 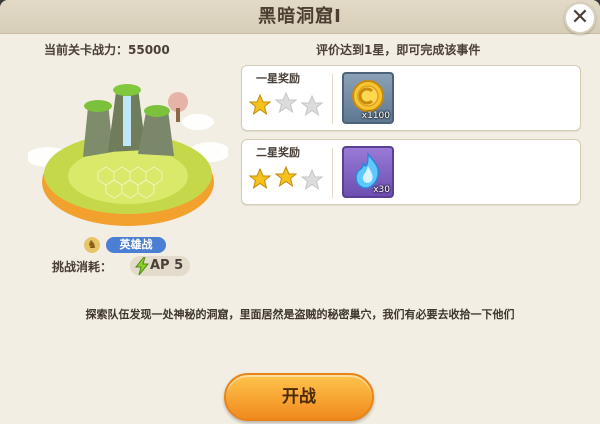 What do you see at coordinates (82, 267) in the screenshot?
I see `cost-label: 挑战消耗：` at bounding box center [82, 267].